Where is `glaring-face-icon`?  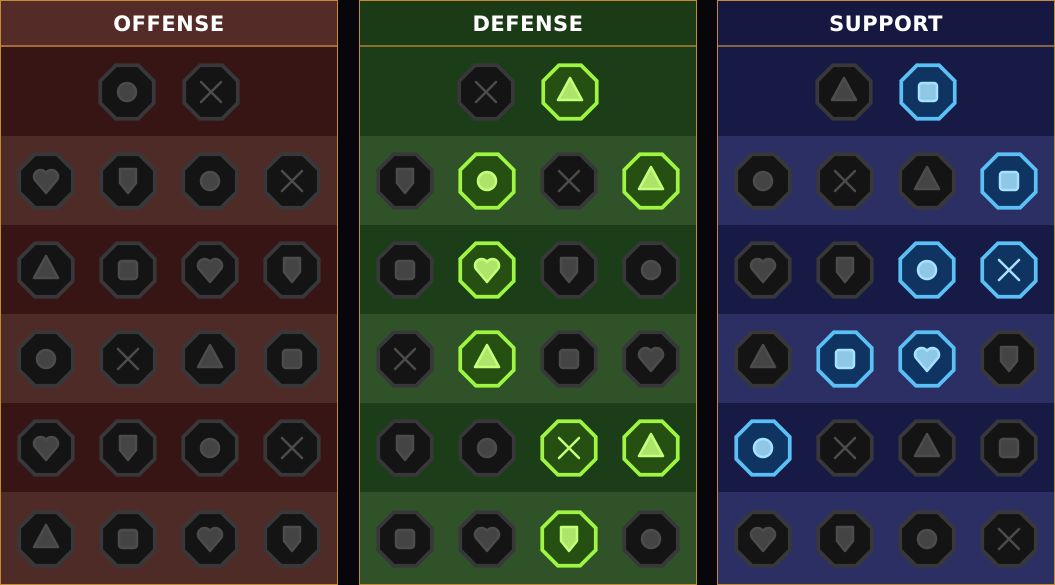 glaring-face-icon is located at coordinates (1009, 358).